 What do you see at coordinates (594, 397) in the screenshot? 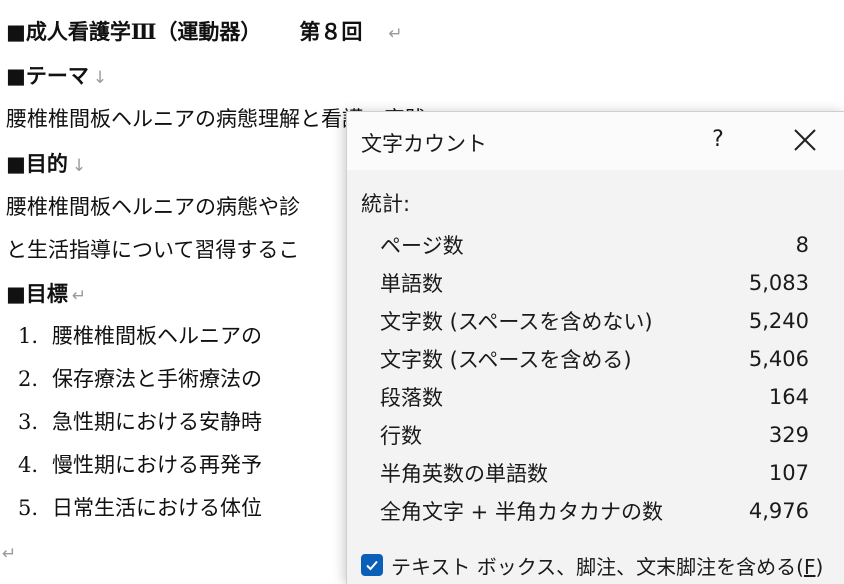
I see `stat-row-paragraphs: 段落数 164` at bounding box center [594, 397].